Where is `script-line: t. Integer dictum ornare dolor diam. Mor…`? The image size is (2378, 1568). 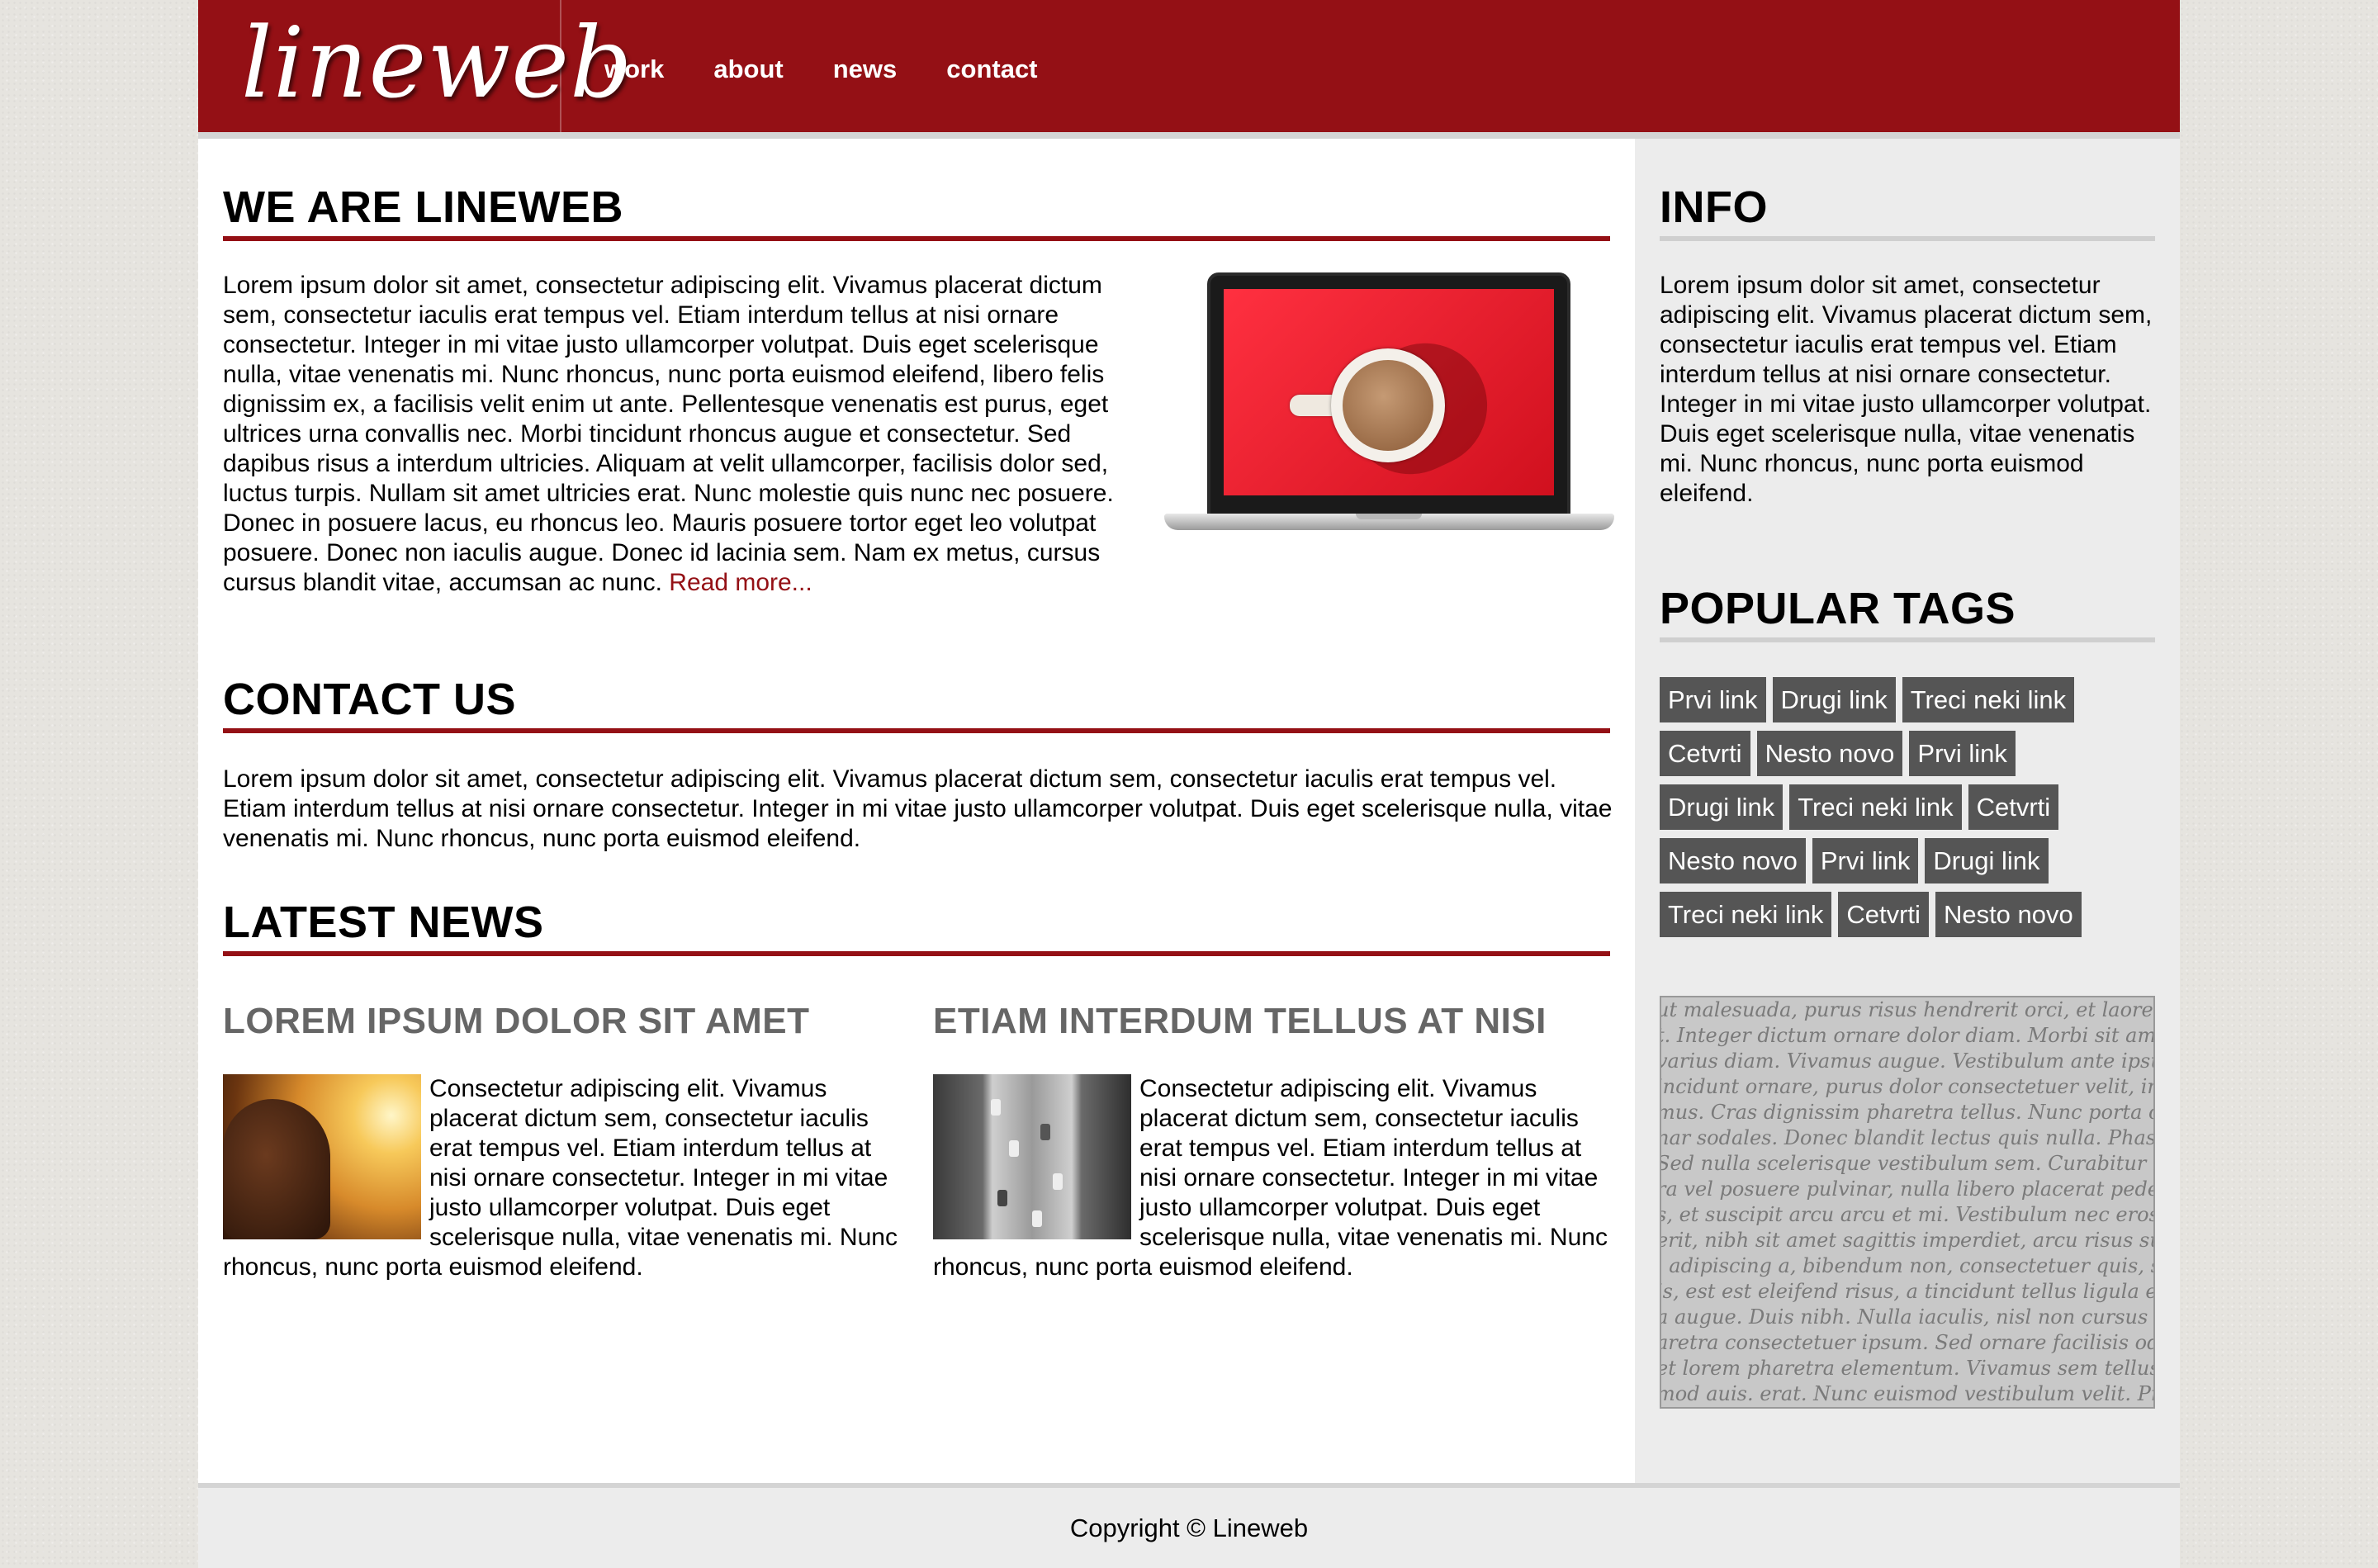
script-line: t. Integer dictum ornare dolor diam. Mor… is located at coordinates (1908, 1035).